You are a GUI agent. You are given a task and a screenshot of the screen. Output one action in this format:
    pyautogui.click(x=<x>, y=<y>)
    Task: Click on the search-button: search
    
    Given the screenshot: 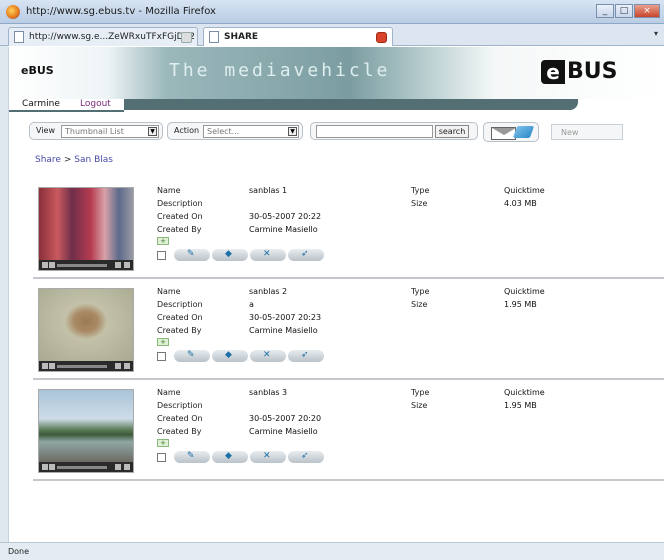 What is the action you would take?
    pyautogui.click(x=452, y=131)
    